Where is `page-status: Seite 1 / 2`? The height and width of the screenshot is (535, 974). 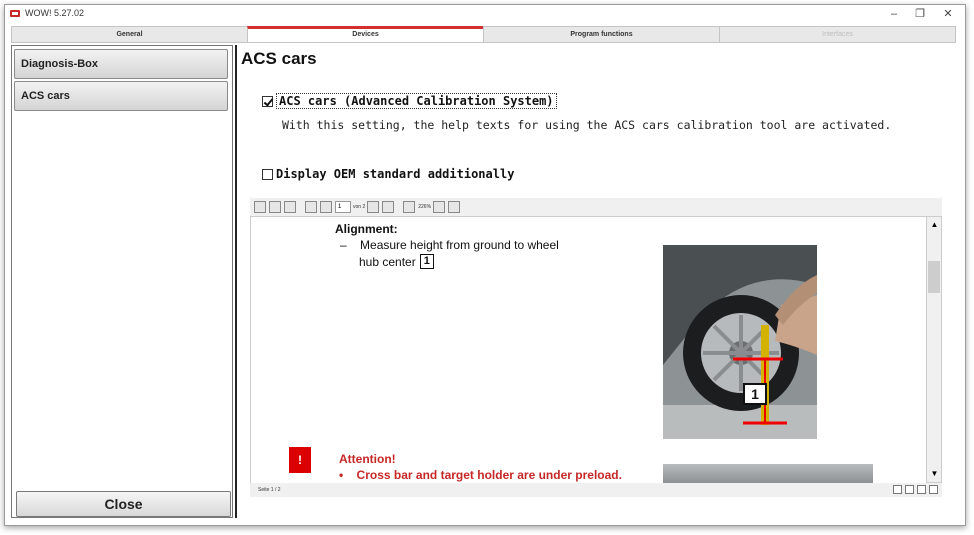
page-status: Seite 1 / 2 is located at coordinates (269, 490).